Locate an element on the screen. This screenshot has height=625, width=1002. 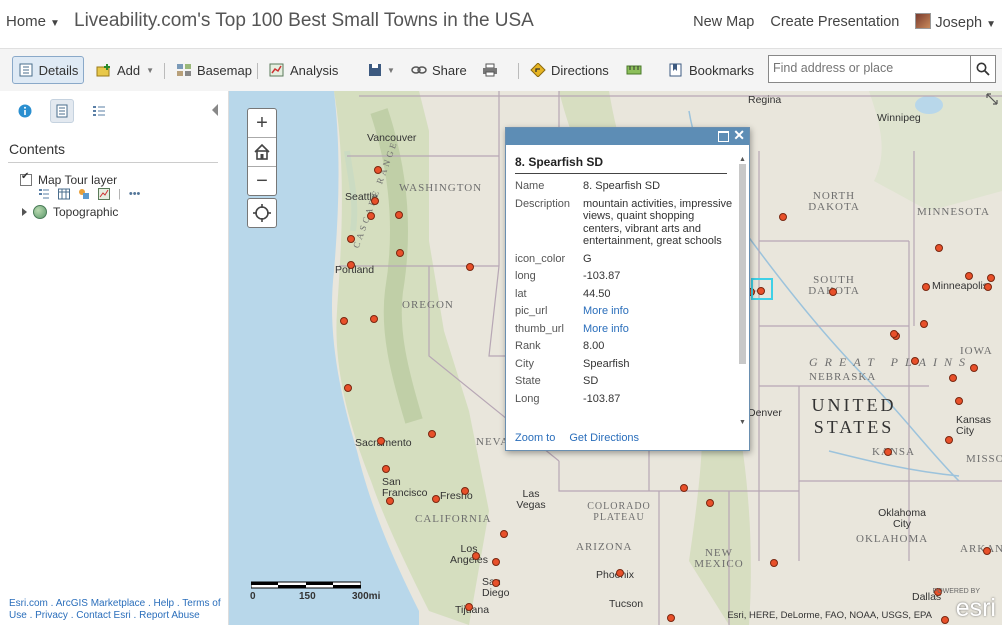
footer-link: ArcGIS Marketplace is located at coordinates (100, 603).